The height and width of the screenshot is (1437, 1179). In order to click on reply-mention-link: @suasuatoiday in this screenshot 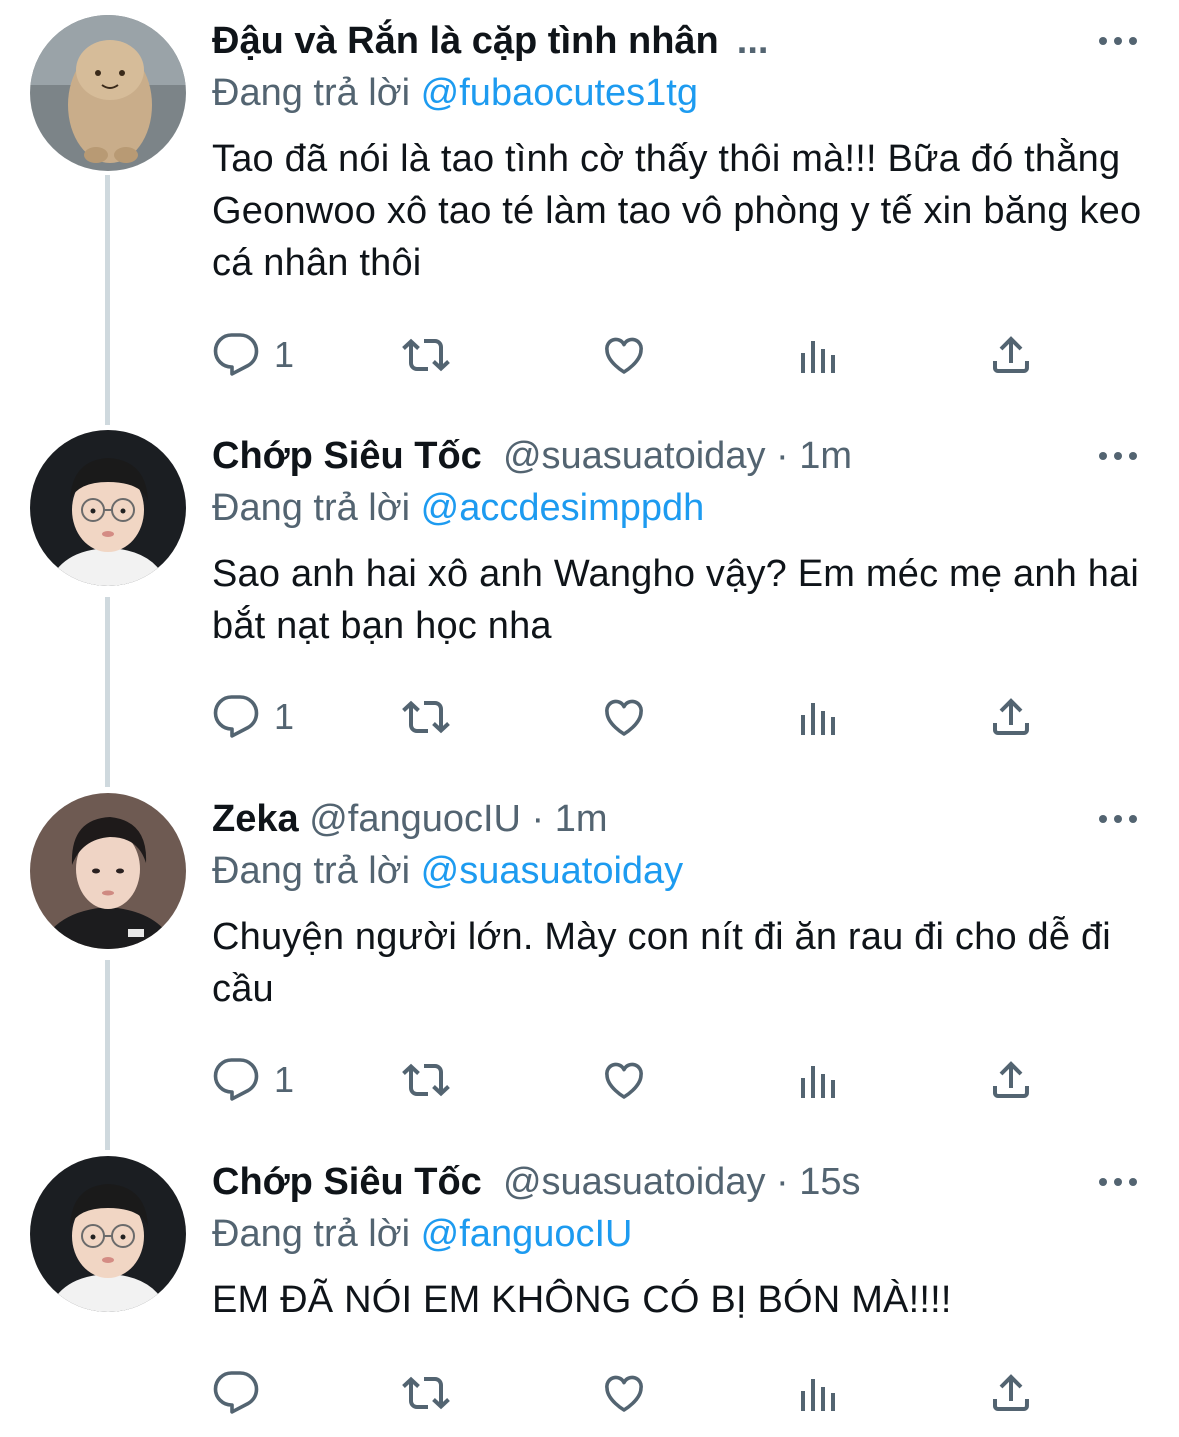, I will do `click(552, 871)`.